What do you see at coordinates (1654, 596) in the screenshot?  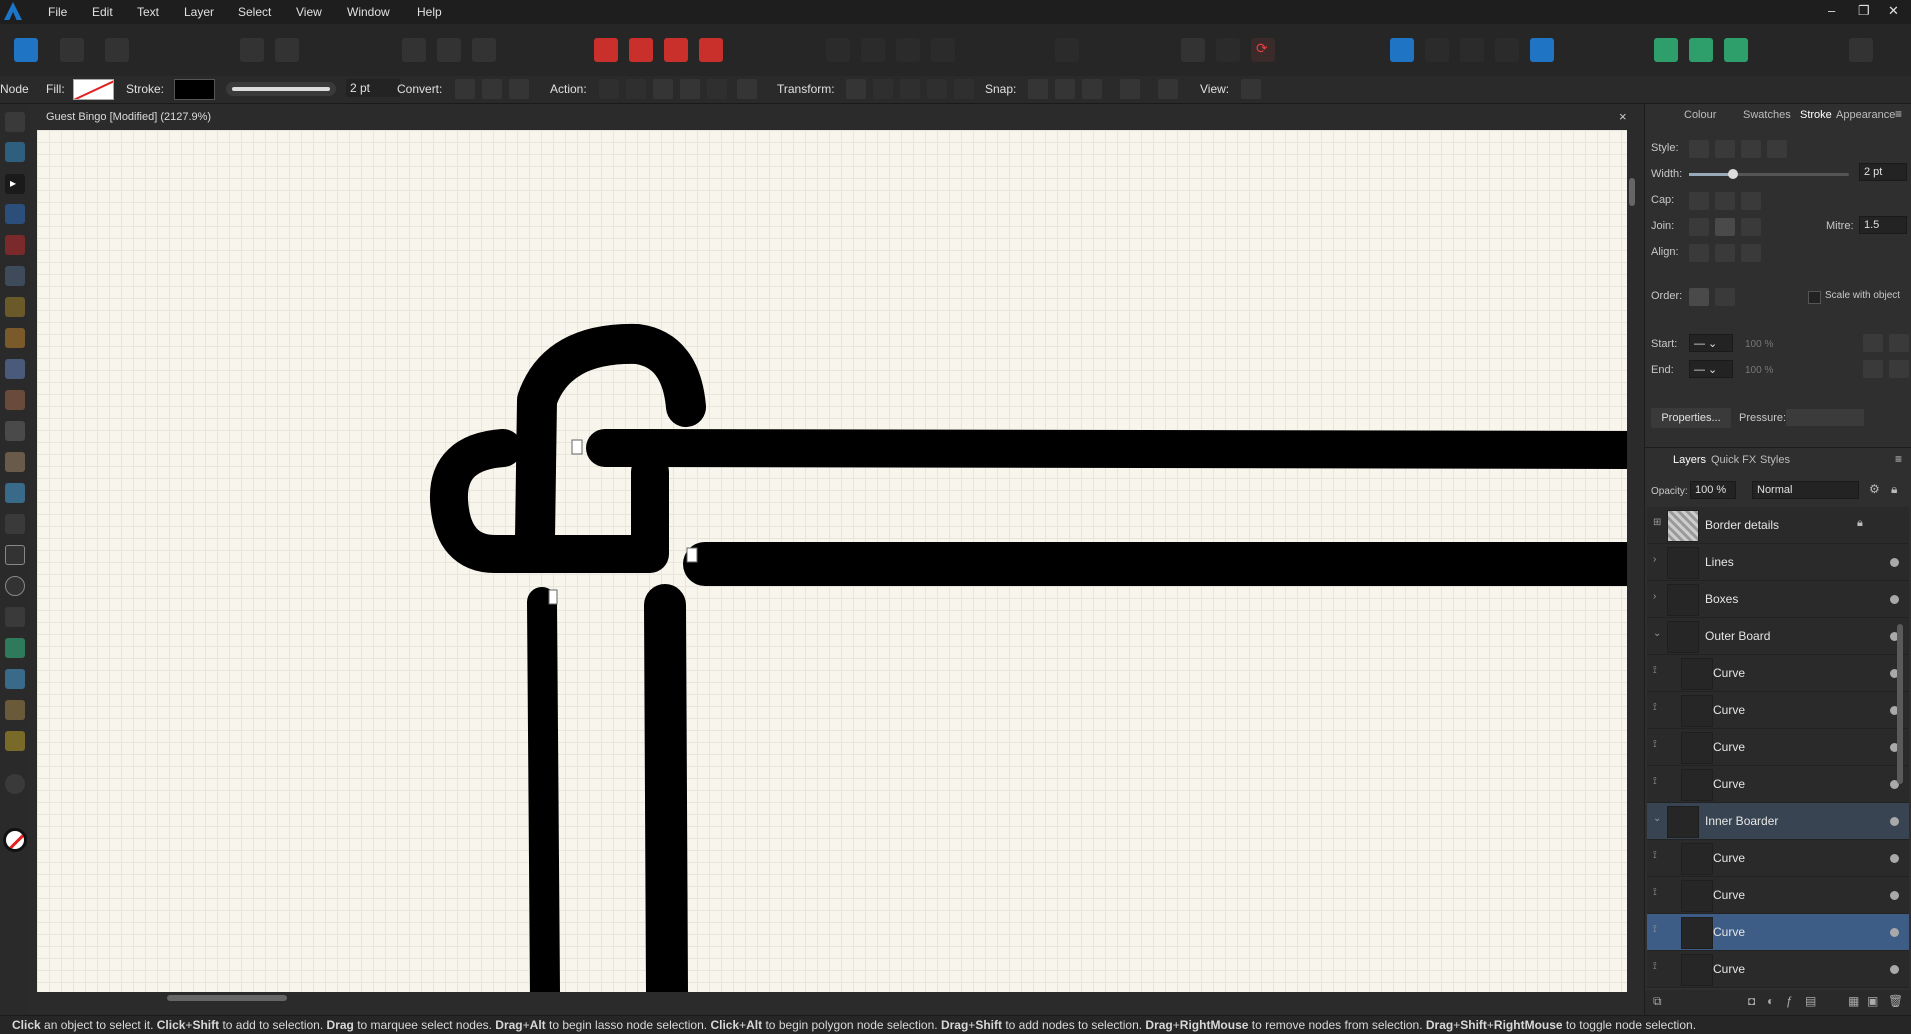 I see `expand-toggle-icon: ›` at bounding box center [1654, 596].